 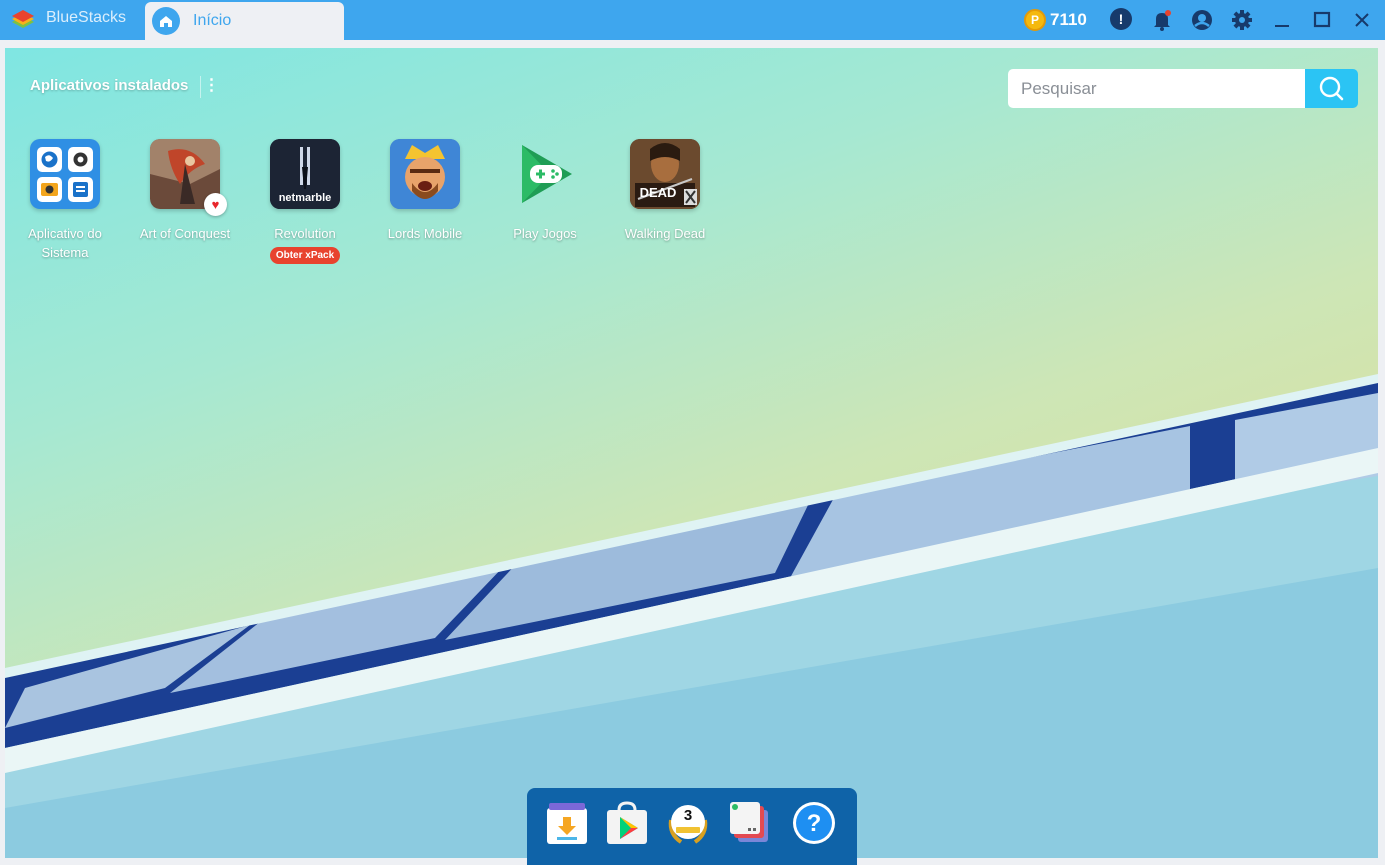 I want to click on close-icon, so click(x=1362, y=20).